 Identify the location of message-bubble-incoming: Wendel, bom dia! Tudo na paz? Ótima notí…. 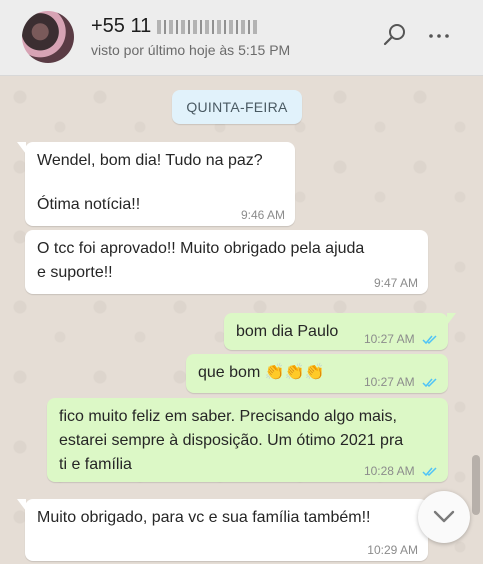
(156, 184).